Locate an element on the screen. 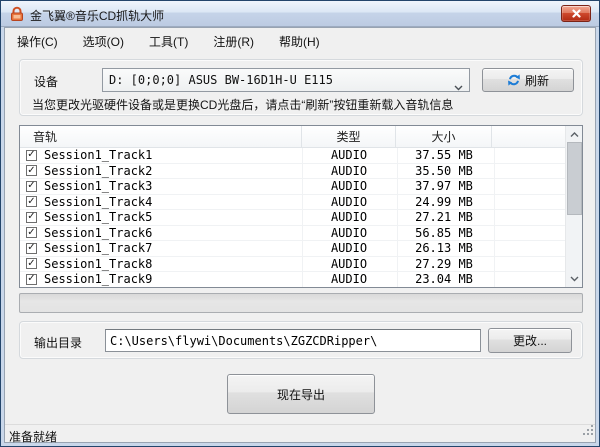 This screenshot has height=447, width=600. track-row: ✓ Session1_Track4 AUDIO 24.99 MB is located at coordinates (292, 202).